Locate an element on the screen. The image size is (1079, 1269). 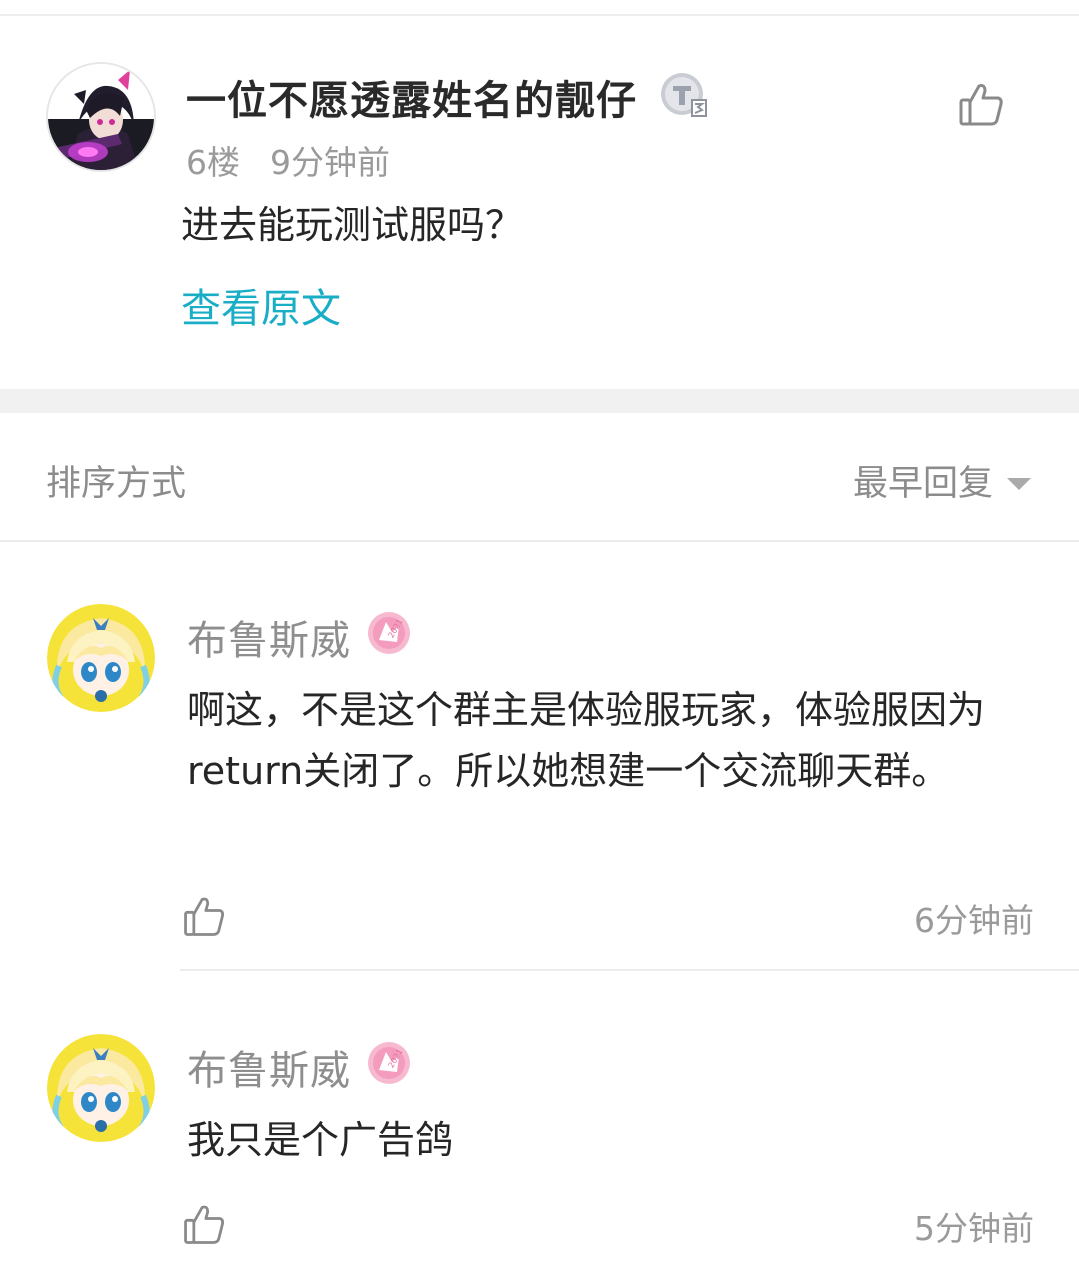
level-badge-icon is located at coordinates (684, 96).